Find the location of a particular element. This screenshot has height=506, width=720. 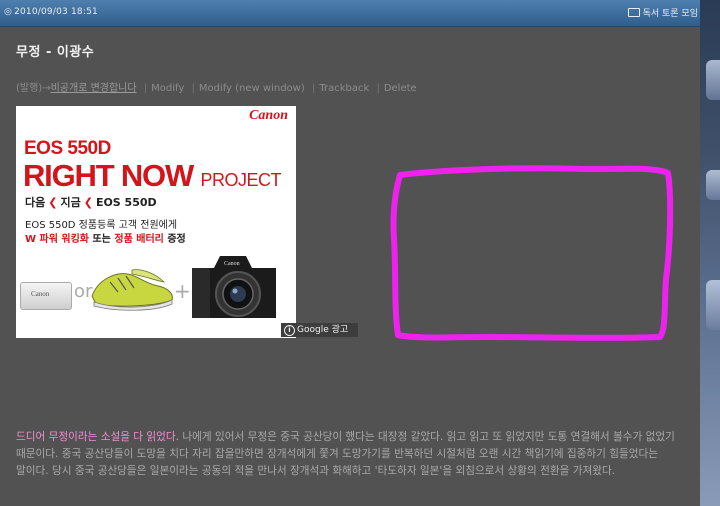

google-ad-text: Google 광고 is located at coordinates (323, 330).